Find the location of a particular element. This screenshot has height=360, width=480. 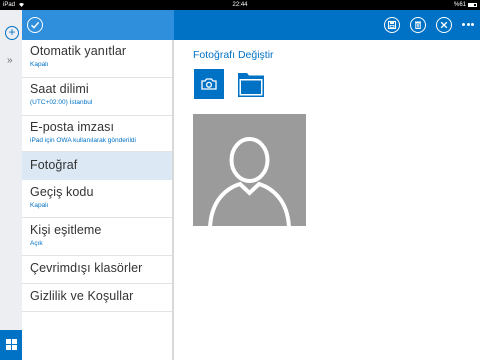

settings-item-automatic-replies: Otomatik yanıtlar Kapalı is located at coordinates (98, 59).